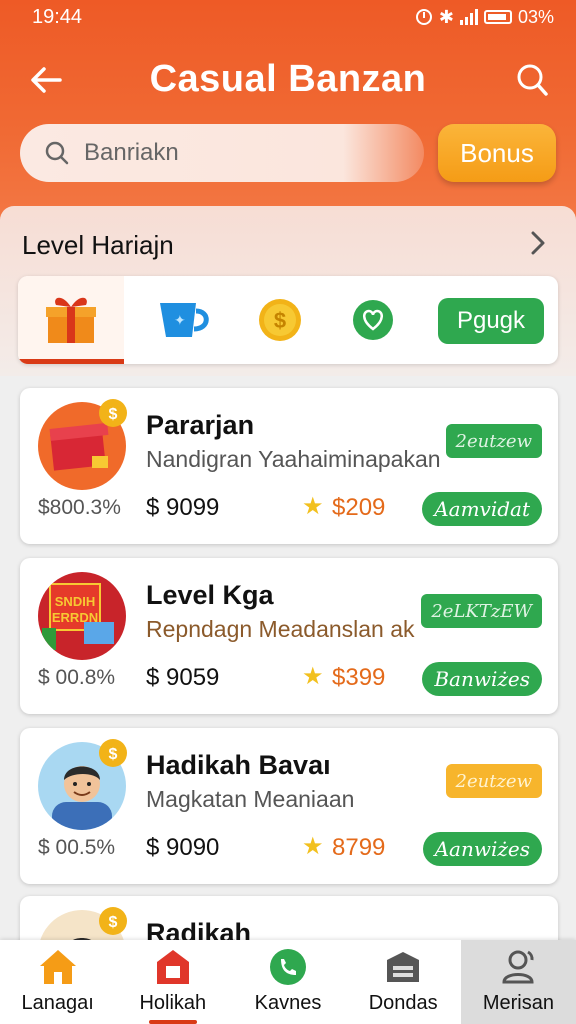 The height and width of the screenshot is (1024, 576). I want to click on poster-icon: SNDIH ERRDN, so click(78, 616).